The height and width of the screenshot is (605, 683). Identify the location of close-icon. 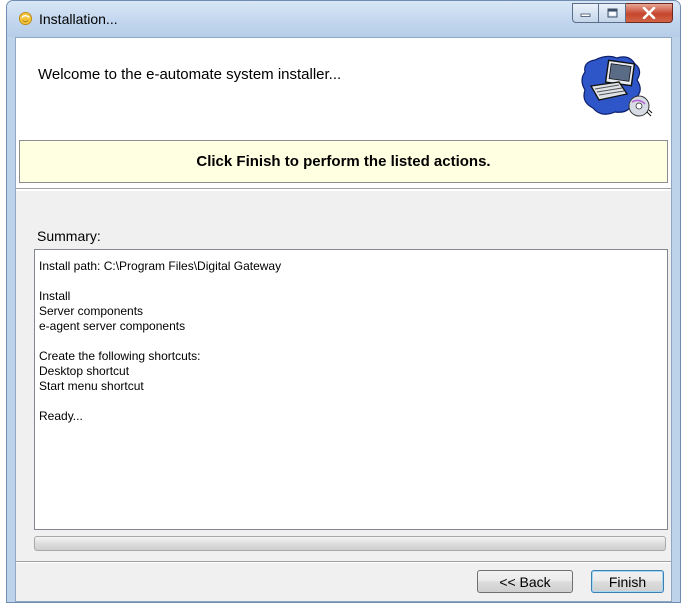
(649, 13).